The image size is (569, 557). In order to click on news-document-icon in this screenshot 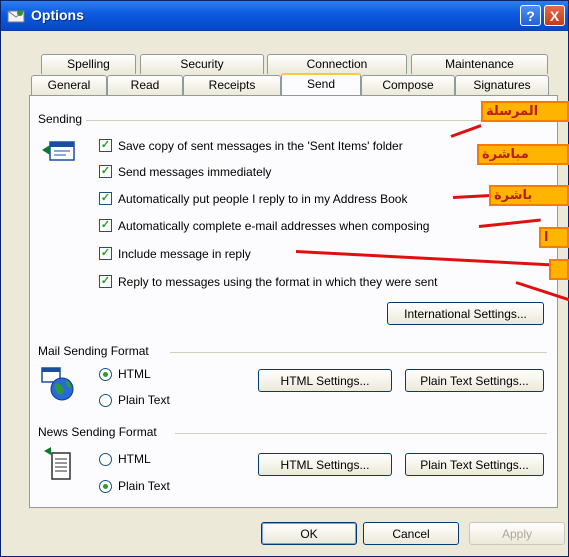, I will do `click(57, 463)`.